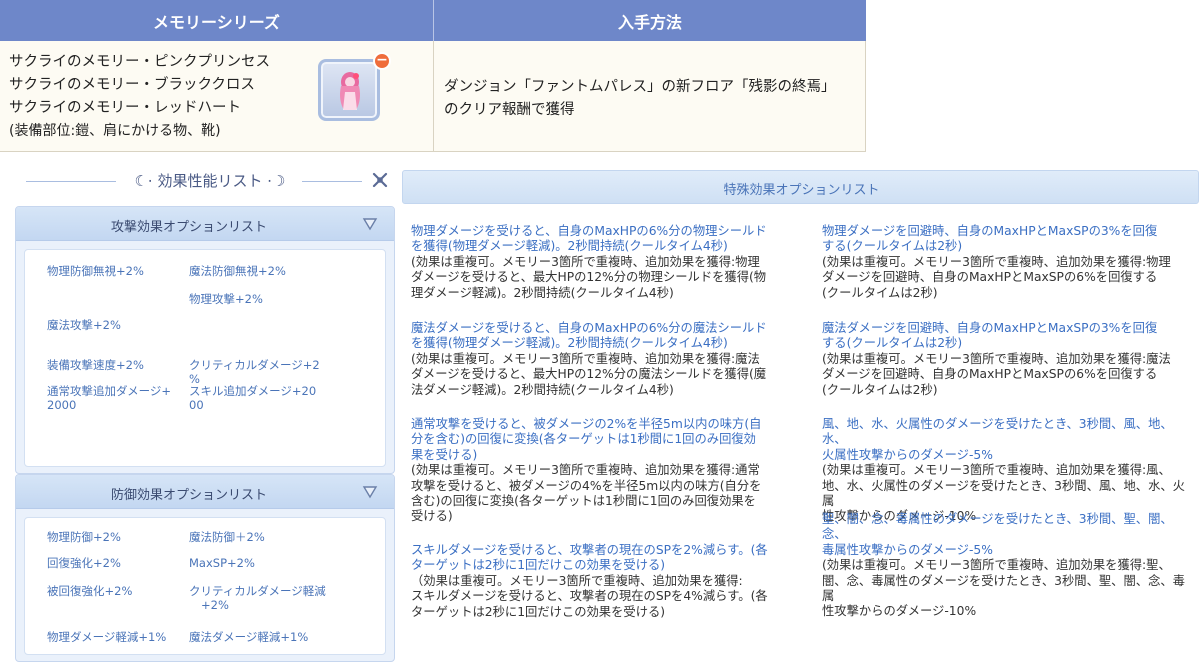 This screenshot has width=1200, height=667. What do you see at coordinates (996, 470) in the screenshot?
I see `effect-description-line: (効果は重複可。メモリー3箇所で重複時、追加効果を獲得:風、` at bounding box center [996, 470].